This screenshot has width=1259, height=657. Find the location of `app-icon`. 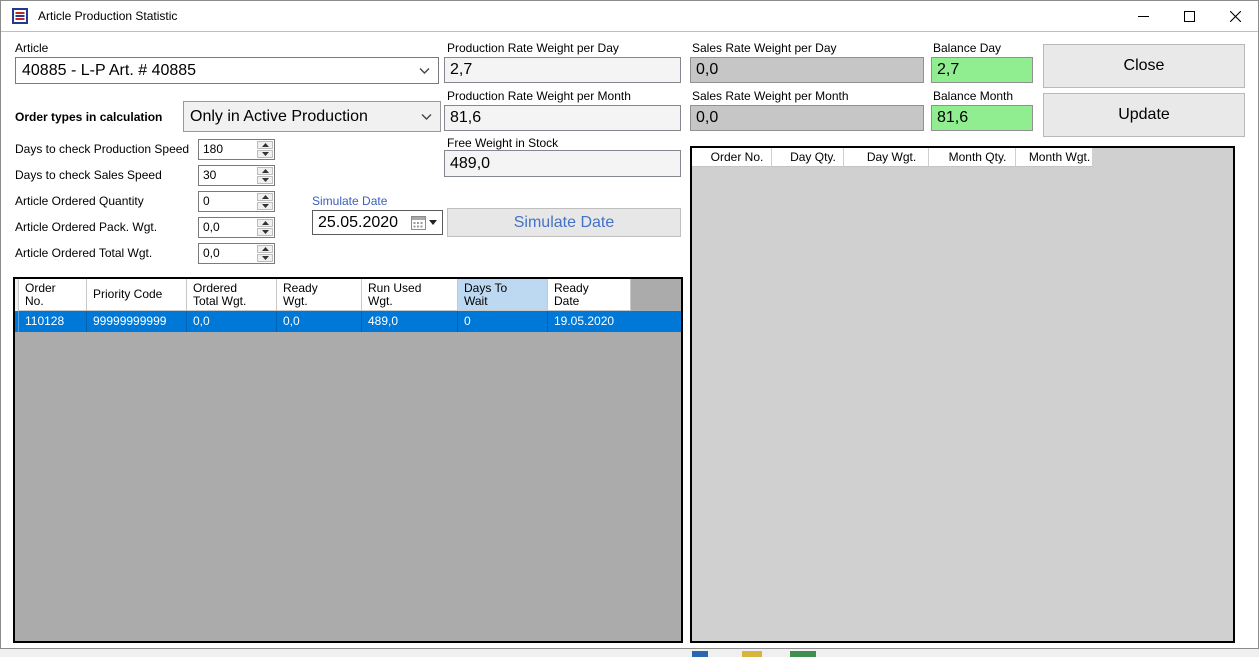

app-icon is located at coordinates (20, 16).